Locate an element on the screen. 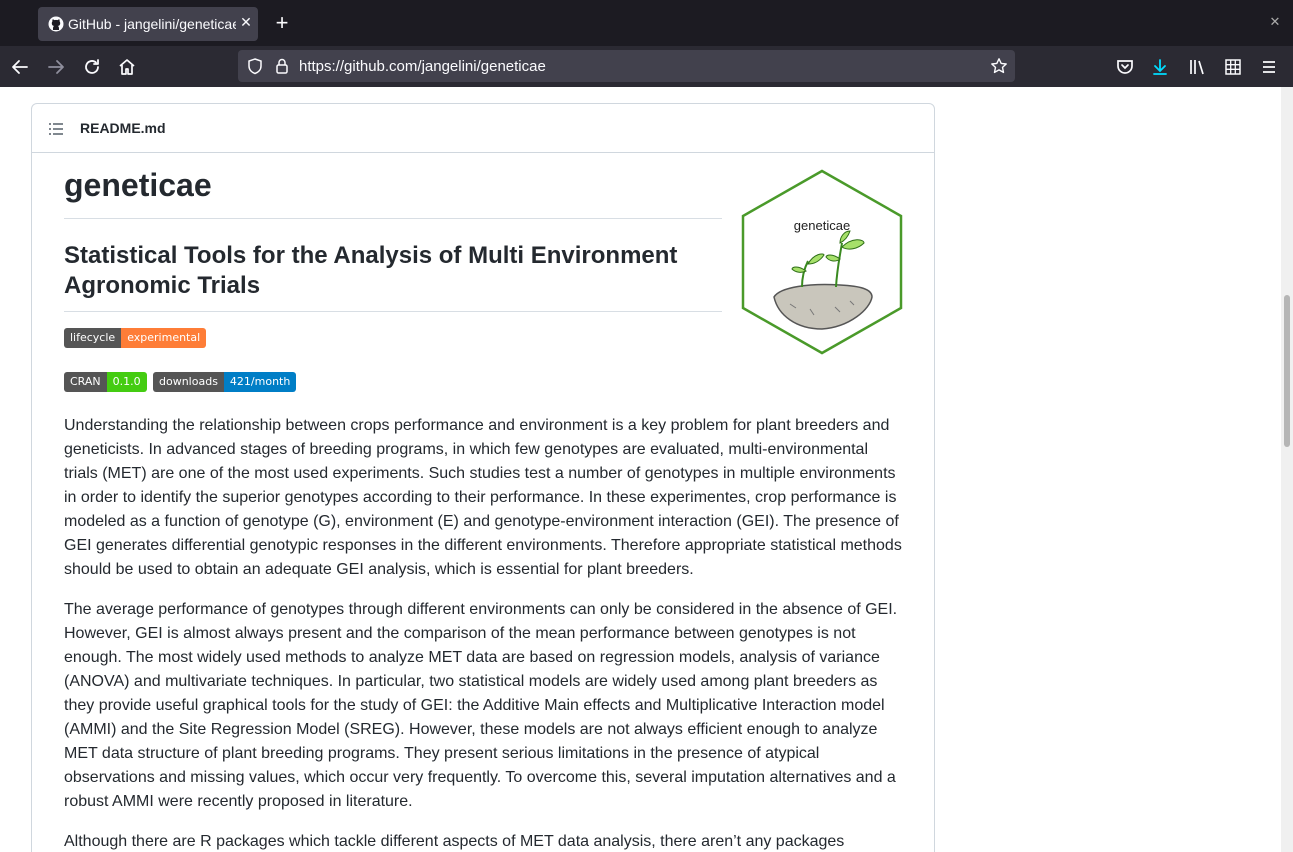 The image size is (1293, 852). home-button is located at coordinates (127, 67).